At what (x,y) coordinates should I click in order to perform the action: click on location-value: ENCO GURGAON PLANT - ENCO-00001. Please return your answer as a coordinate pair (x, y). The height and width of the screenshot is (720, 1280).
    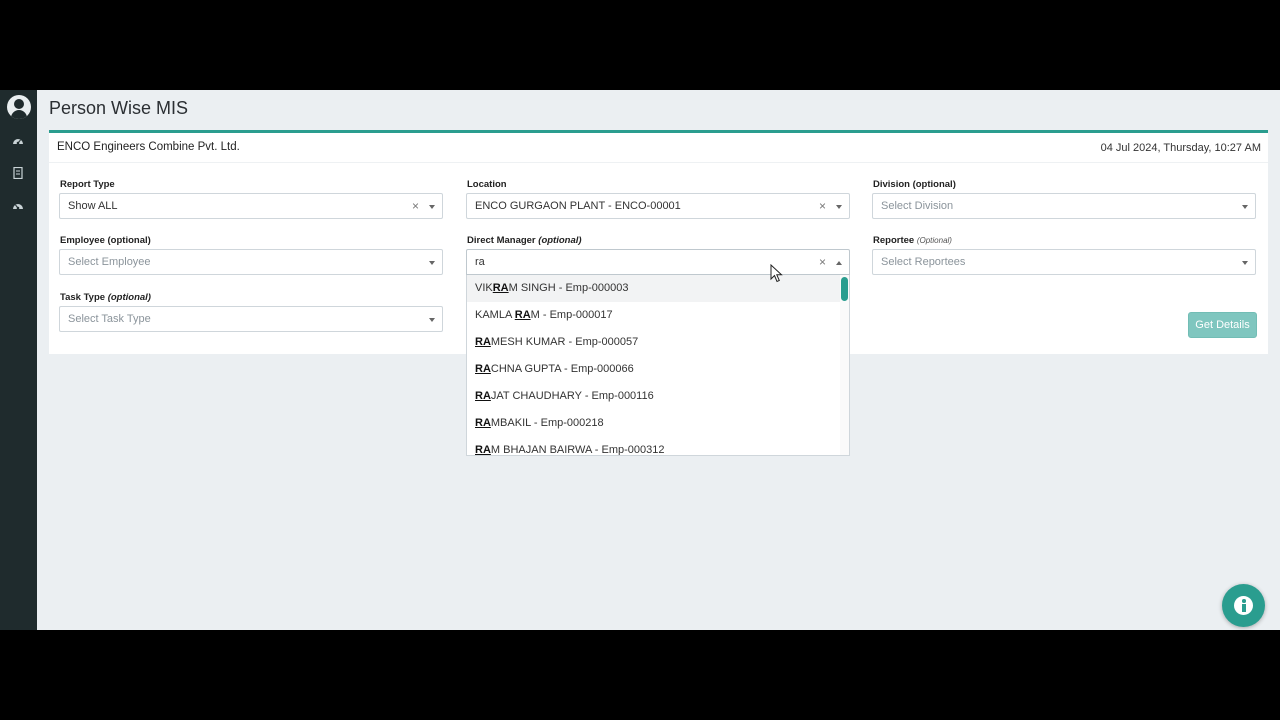
    Looking at the image, I should click on (578, 206).